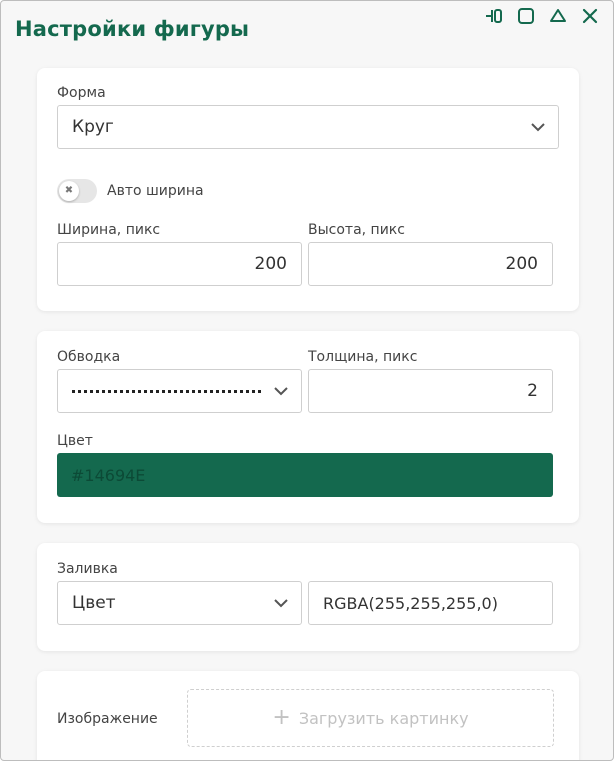 The width and height of the screenshot is (614, 761). Describe the element at coordinates (308, 127) in the screenshot. I see `shape-select: Круг` at that location.